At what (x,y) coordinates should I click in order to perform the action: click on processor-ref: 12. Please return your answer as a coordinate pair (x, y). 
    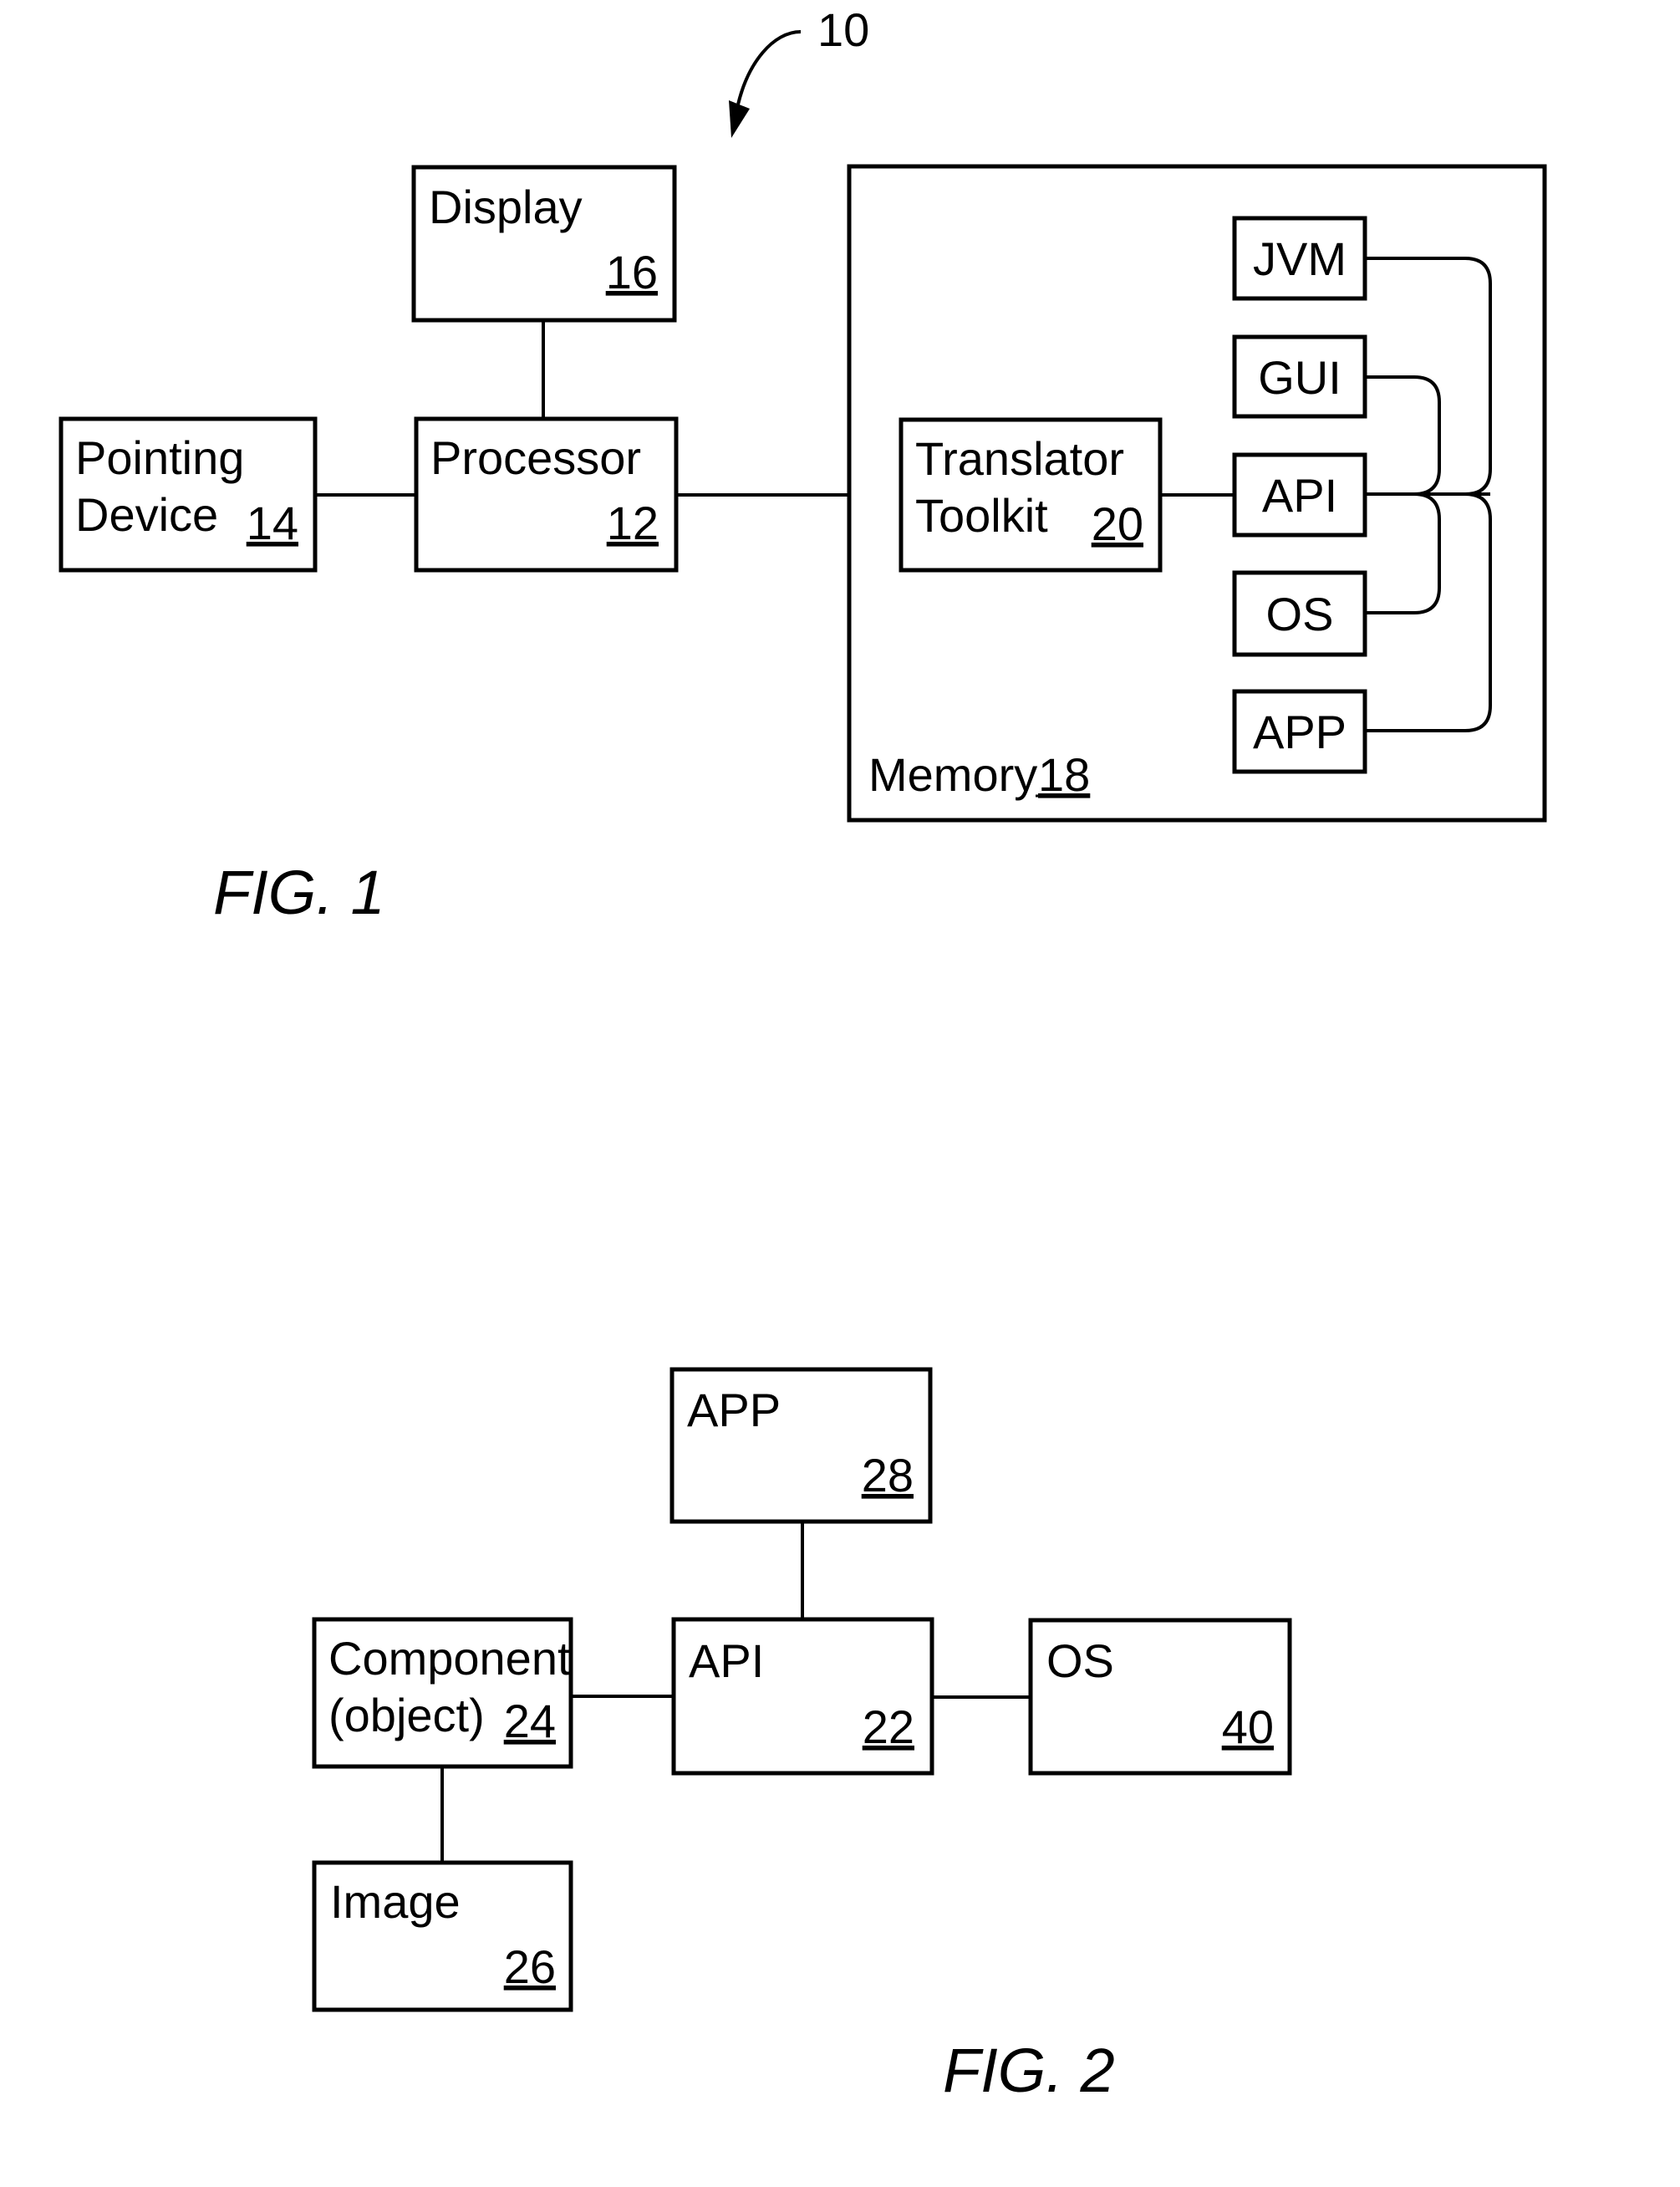
    Looking at the image, I should click on (633, 523).